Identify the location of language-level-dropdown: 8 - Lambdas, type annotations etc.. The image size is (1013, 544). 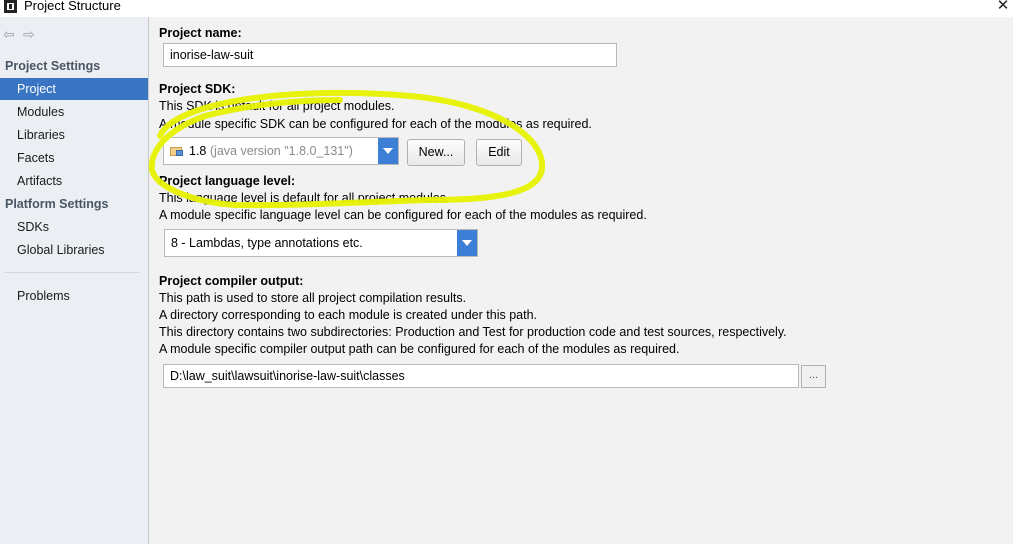
(321, 243).